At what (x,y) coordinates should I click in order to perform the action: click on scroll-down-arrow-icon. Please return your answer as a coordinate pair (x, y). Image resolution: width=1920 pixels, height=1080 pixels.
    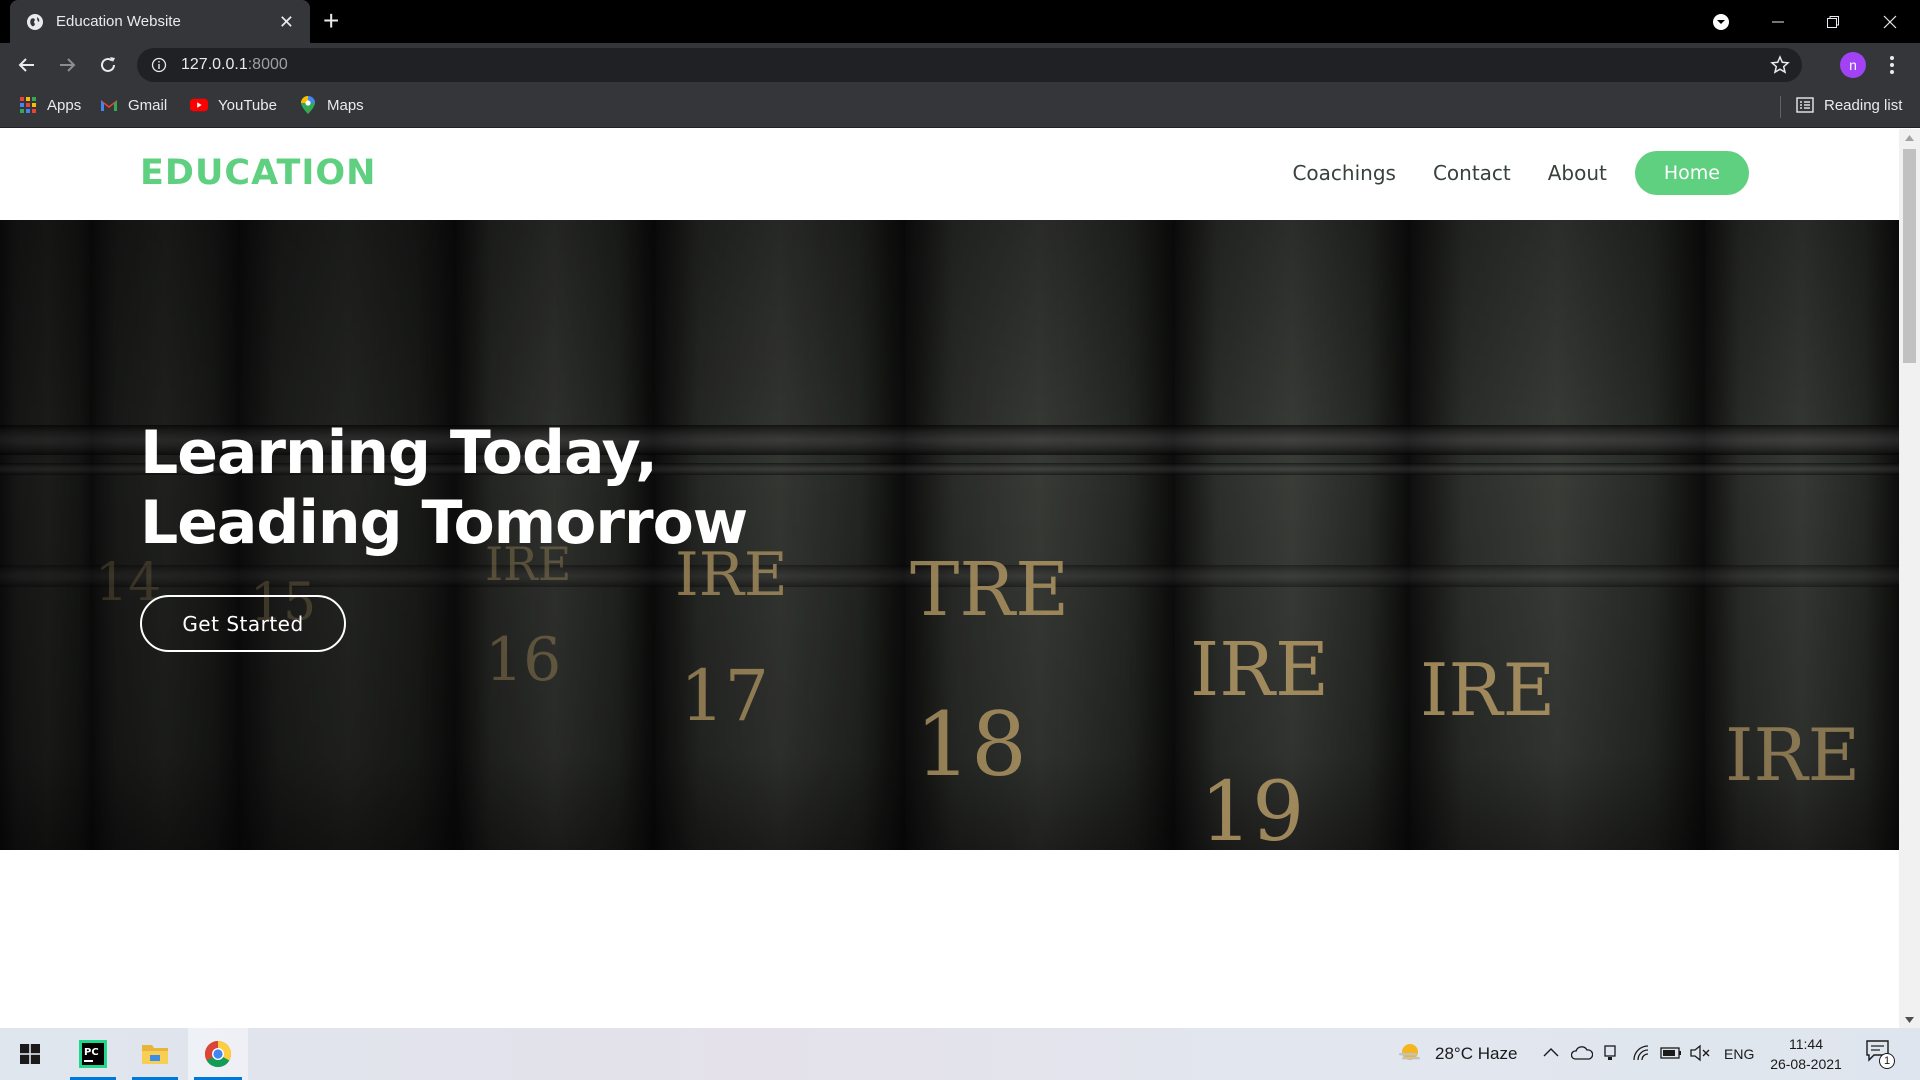
    Looking at the image, I should click on (1909, 1019).